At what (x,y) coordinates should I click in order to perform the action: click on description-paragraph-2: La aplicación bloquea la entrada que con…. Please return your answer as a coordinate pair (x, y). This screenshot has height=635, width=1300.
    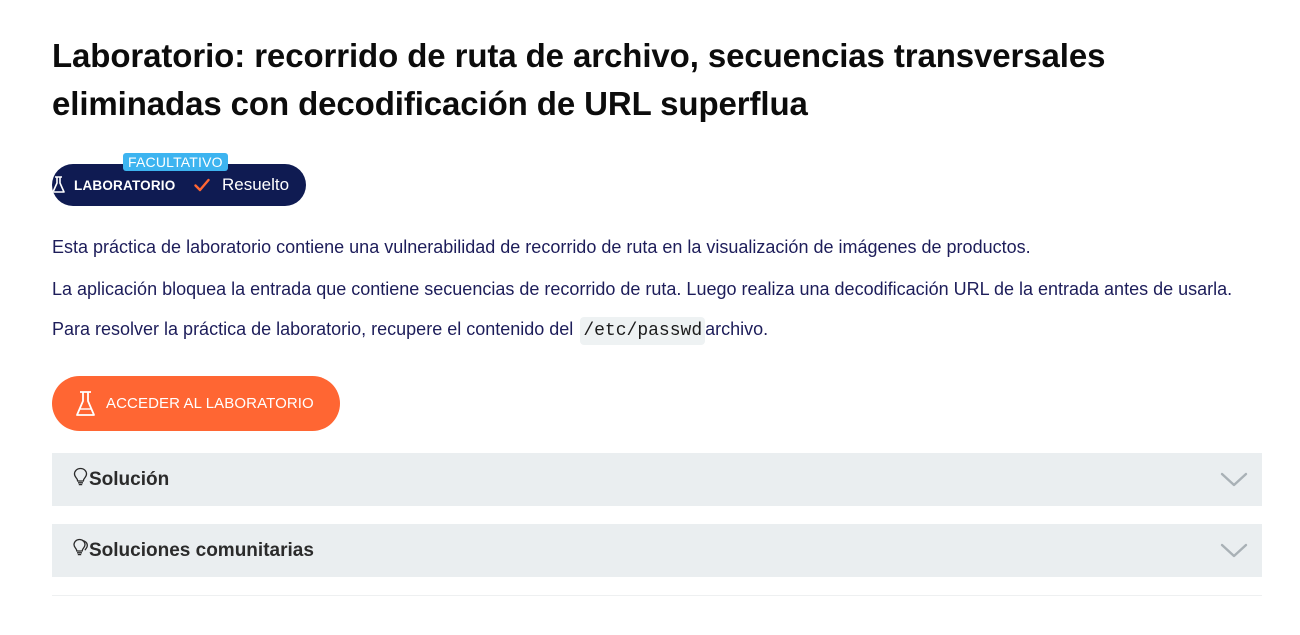
    Looking at the image, I should click on (642, 289).